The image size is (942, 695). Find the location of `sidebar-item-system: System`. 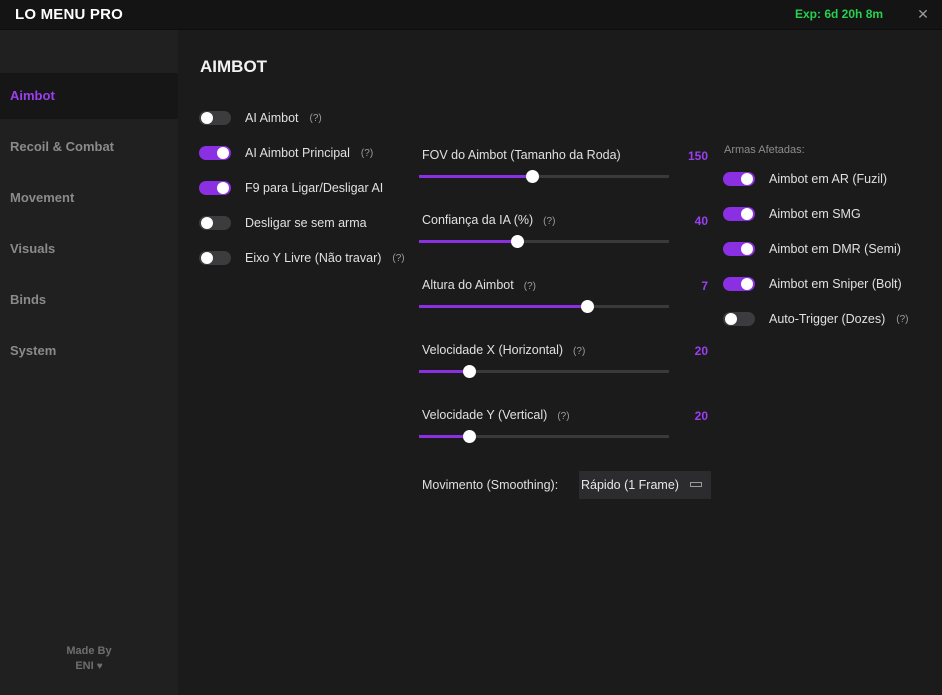

sidebar-item-system: System is located at coordinates (89, 351).